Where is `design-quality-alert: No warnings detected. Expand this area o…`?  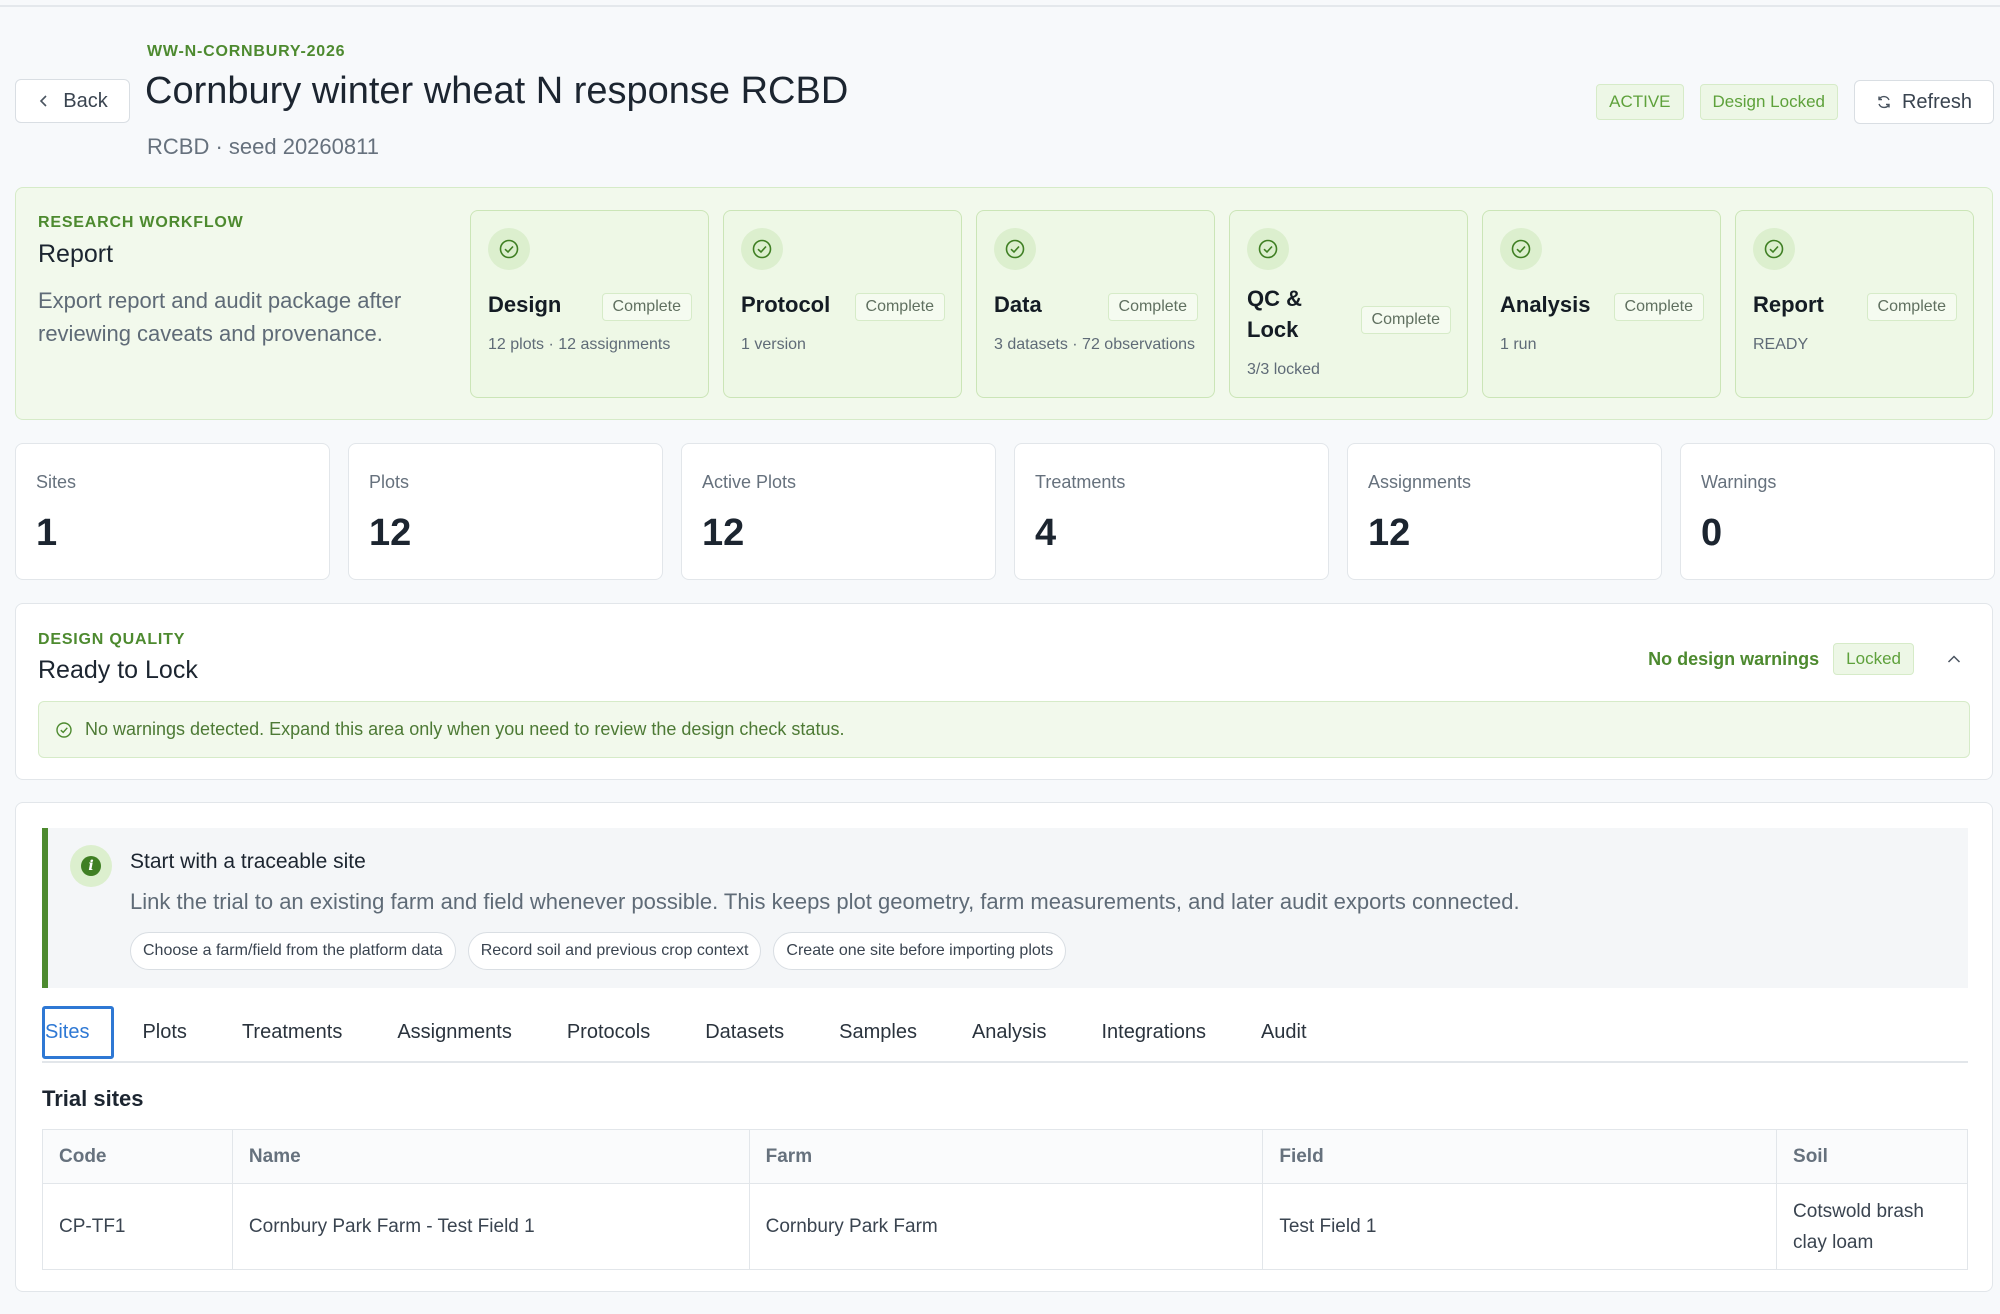 design-quality-alert: No warnings detected. Expand this area o… is located at coordinates (1004, 729).